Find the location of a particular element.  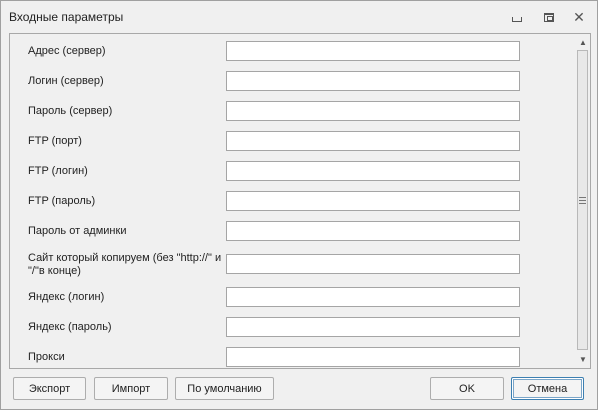

row-server-login: Логин (сервер) is located at coordinates (293, 85).